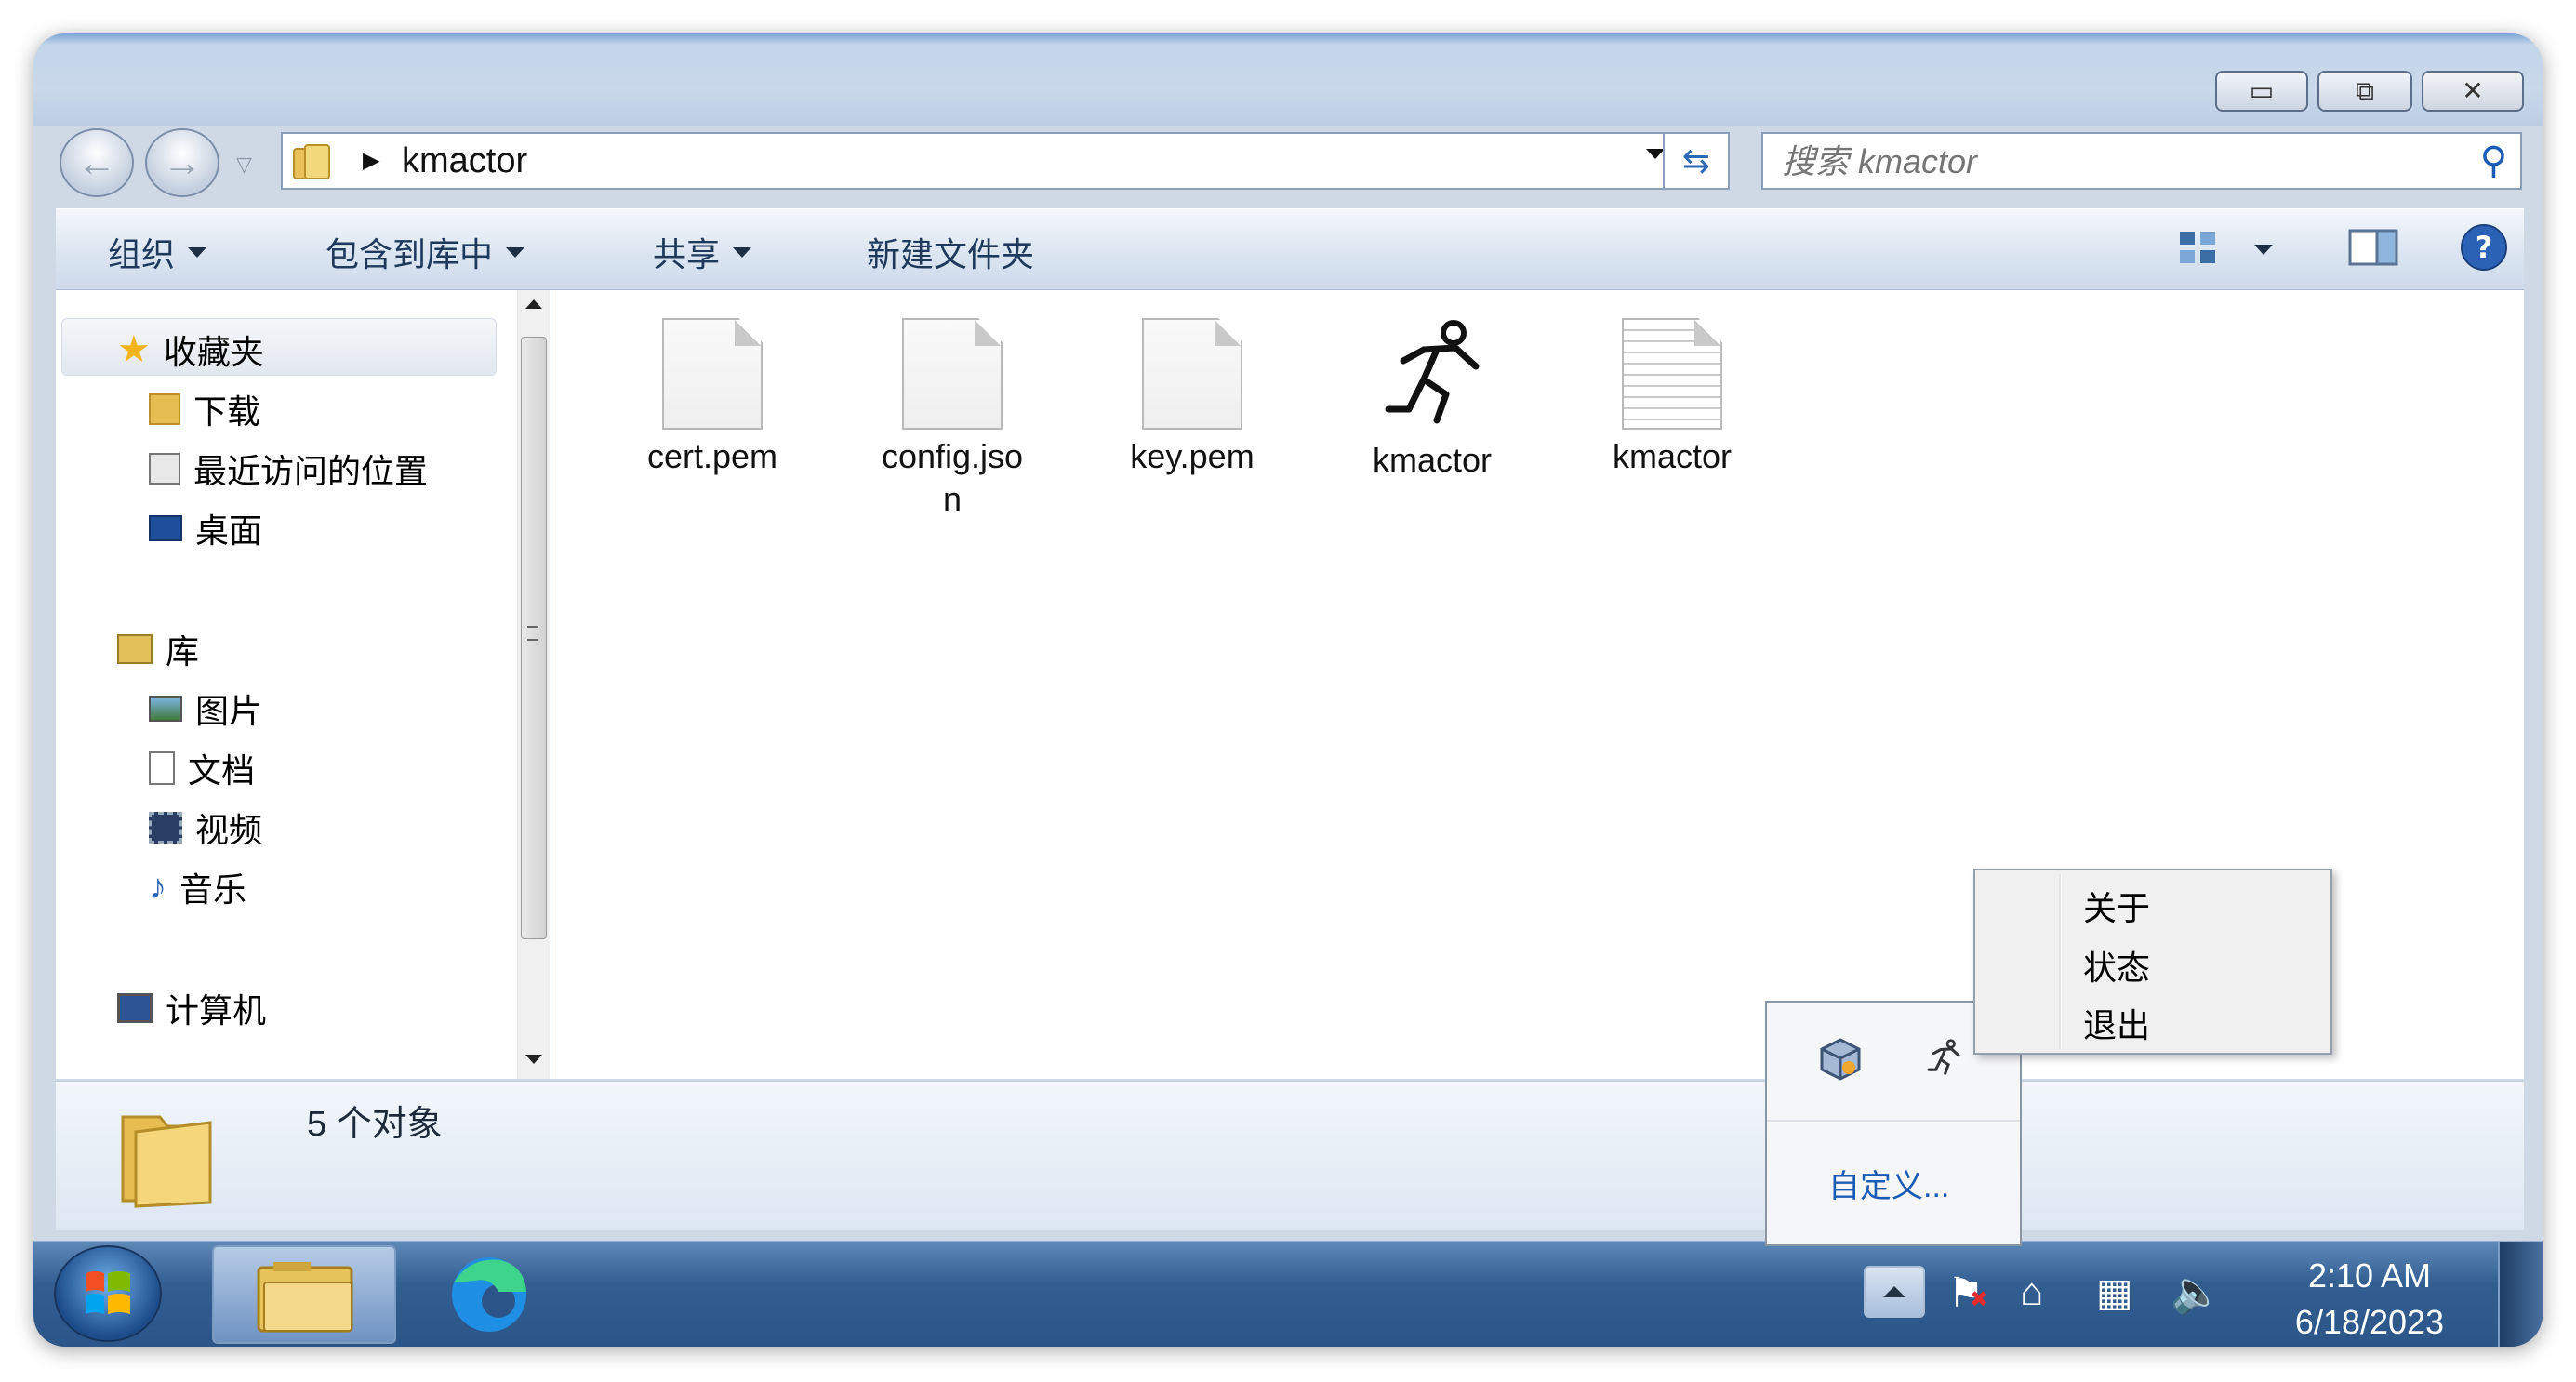 The height and width of the screenshot is (1382, 2576). I want to click on power-plug-icon: ⌂, so click(2031, 1292).